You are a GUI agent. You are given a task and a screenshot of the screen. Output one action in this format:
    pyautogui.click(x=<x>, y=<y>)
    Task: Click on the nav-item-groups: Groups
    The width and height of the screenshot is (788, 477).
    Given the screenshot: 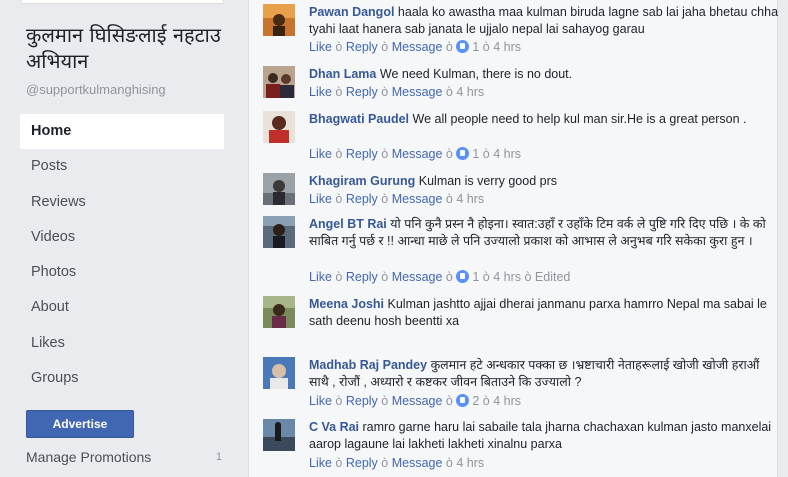 What is the action you would take?
    pyautogui.click(x=122, y=378)
    